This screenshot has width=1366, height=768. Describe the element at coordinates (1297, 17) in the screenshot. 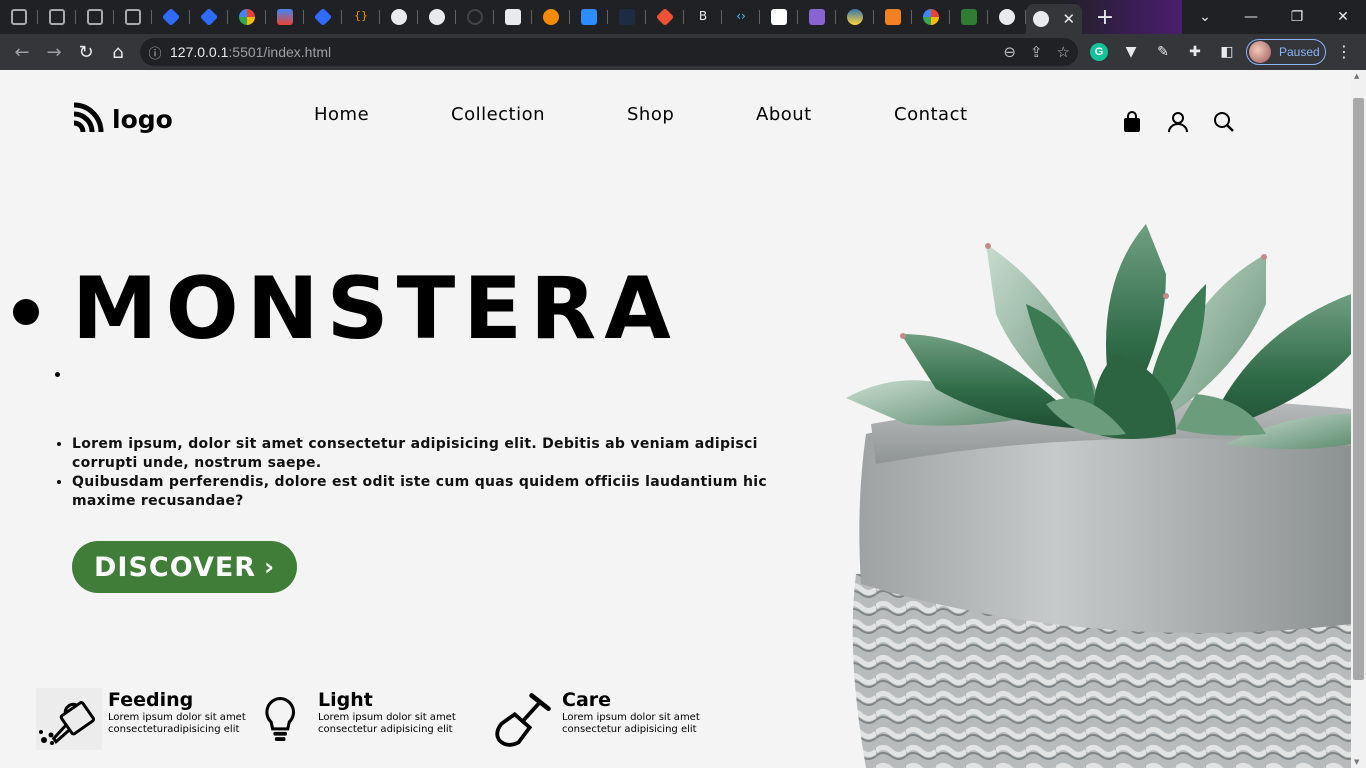

I see `restore-icon: ❐` at that location.